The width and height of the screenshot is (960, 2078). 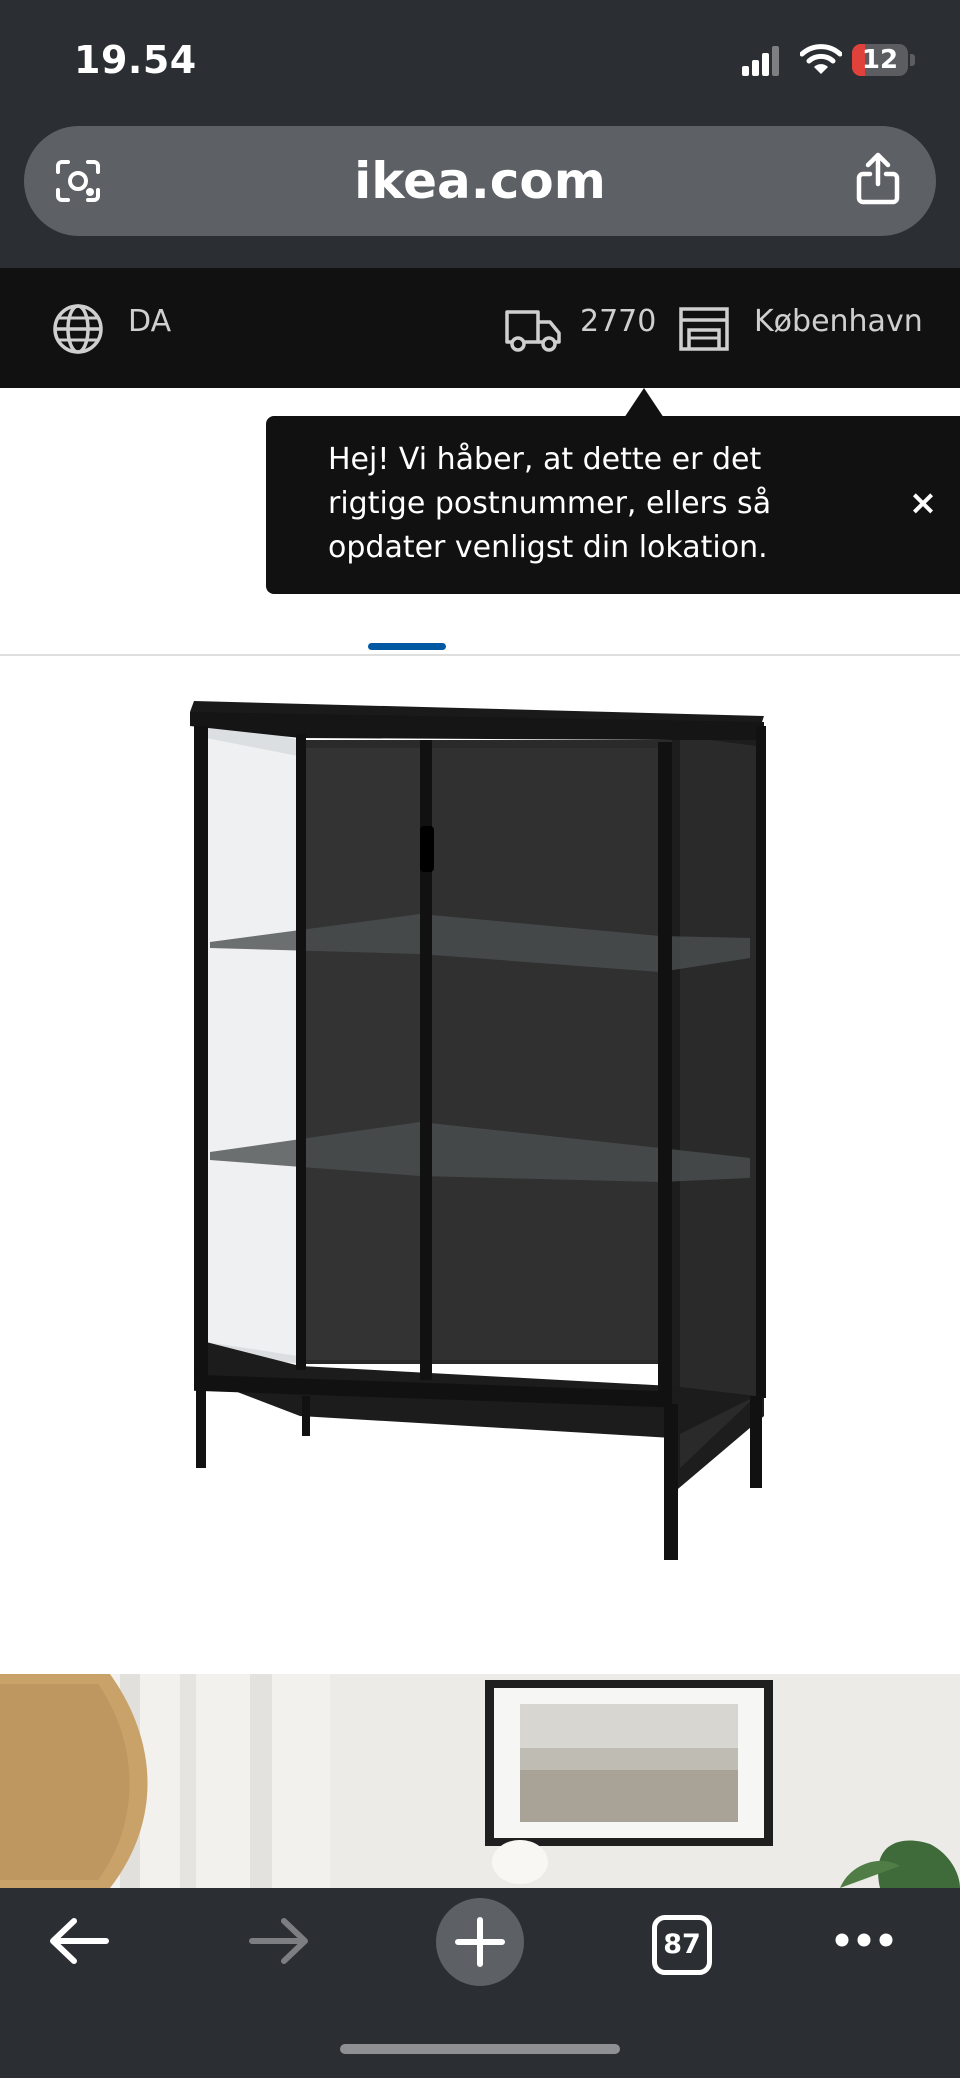 I want to click on active-tab-indicator, so click(x=407, y=646).